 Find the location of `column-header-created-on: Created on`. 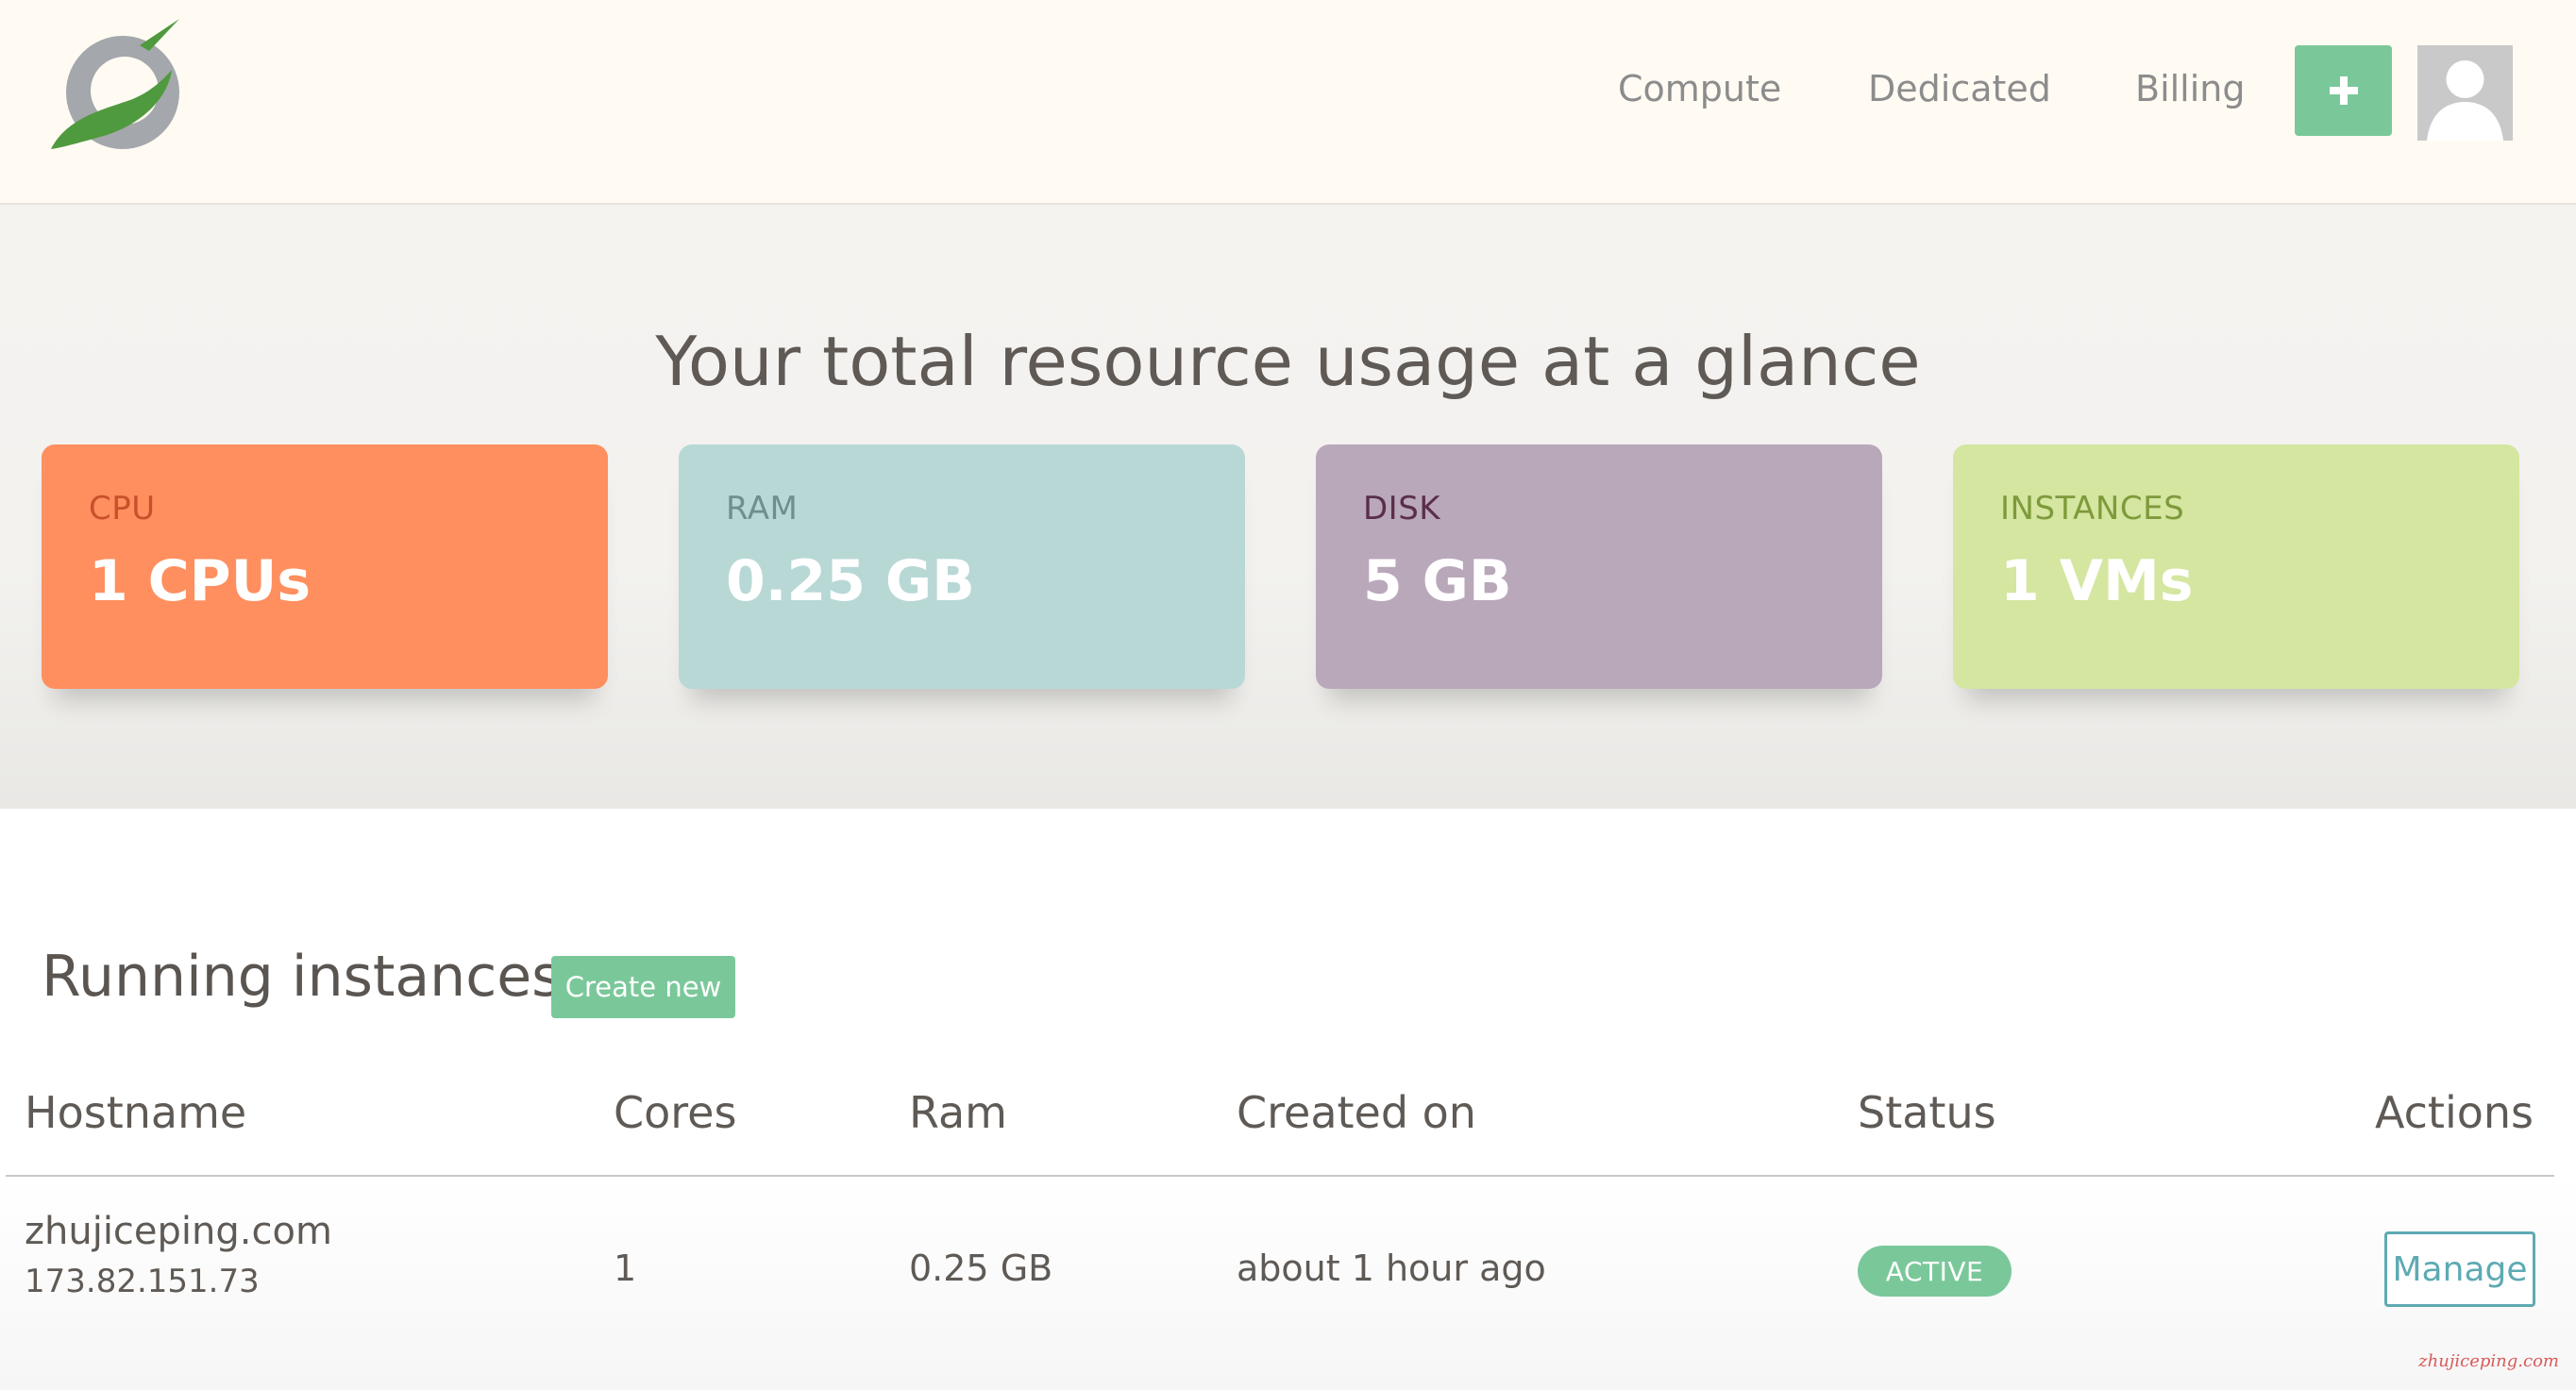

column-header-created-on: Created on is located at coordinates (1356, 1112).